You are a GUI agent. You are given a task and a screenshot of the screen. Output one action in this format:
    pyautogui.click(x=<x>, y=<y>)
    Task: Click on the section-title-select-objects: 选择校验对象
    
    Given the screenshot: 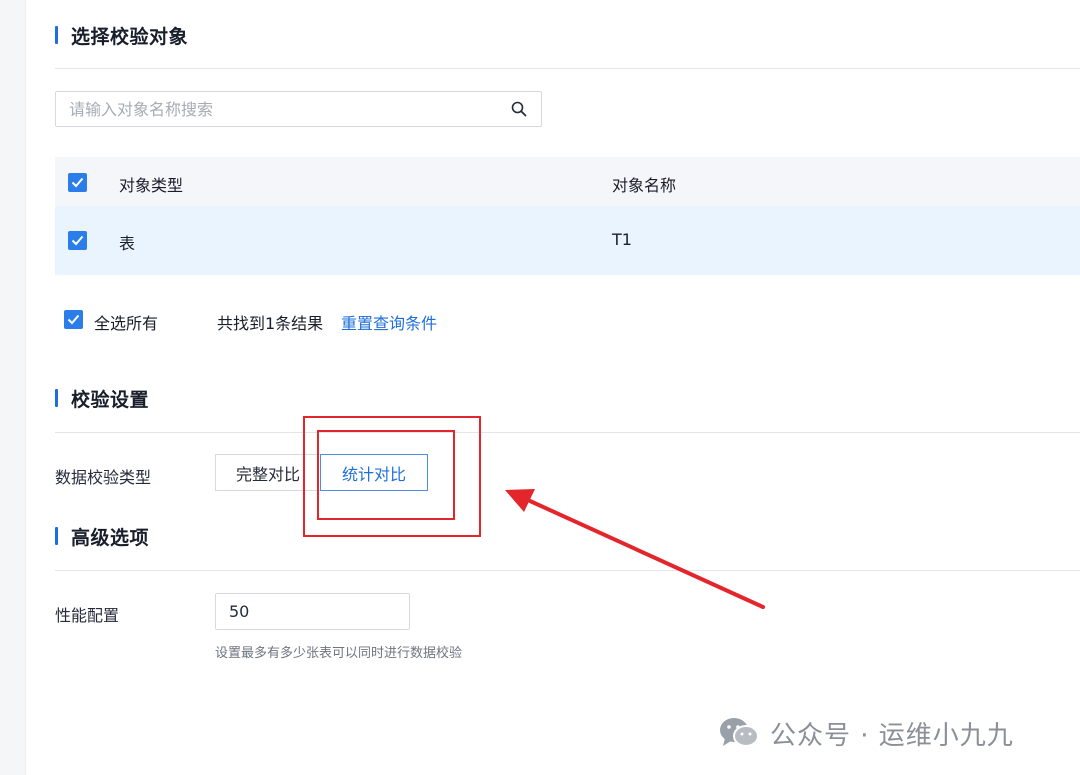 What is the action you would take?
    pyautogui.click(x=122, y=36)
    